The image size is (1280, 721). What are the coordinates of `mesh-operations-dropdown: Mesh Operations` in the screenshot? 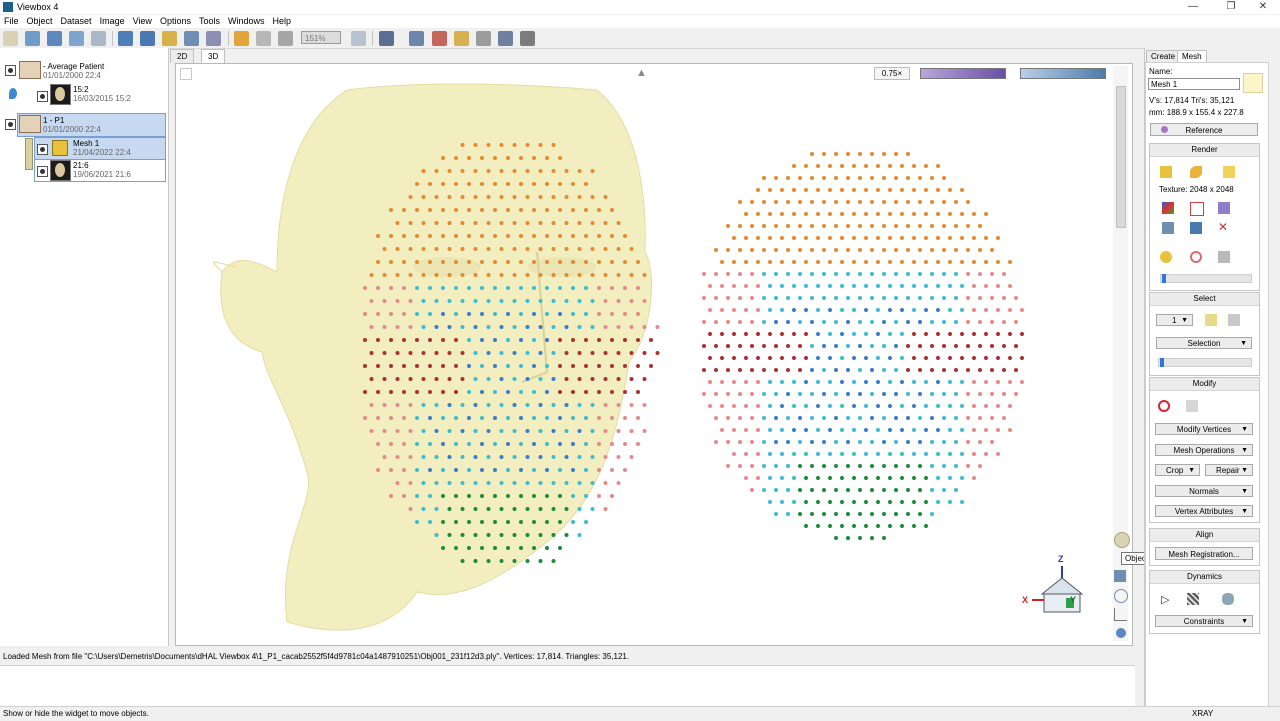 It's located at (1204, 450).